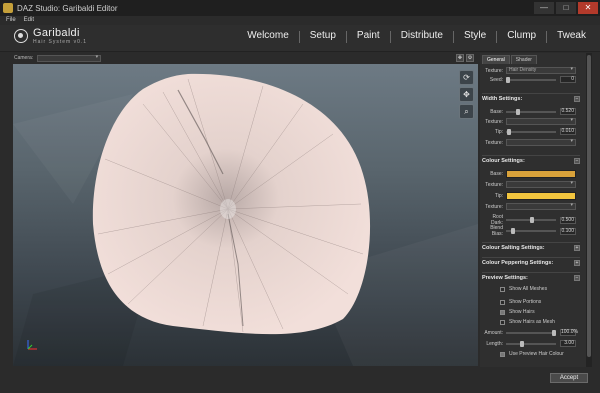 Image resolution: width=600 pixels, height=393 pixels. What do you see at coordinates (502, 99) in the screenshot?
I see `width-settings-title: Width Settings:` at bounding box center [502, 99].